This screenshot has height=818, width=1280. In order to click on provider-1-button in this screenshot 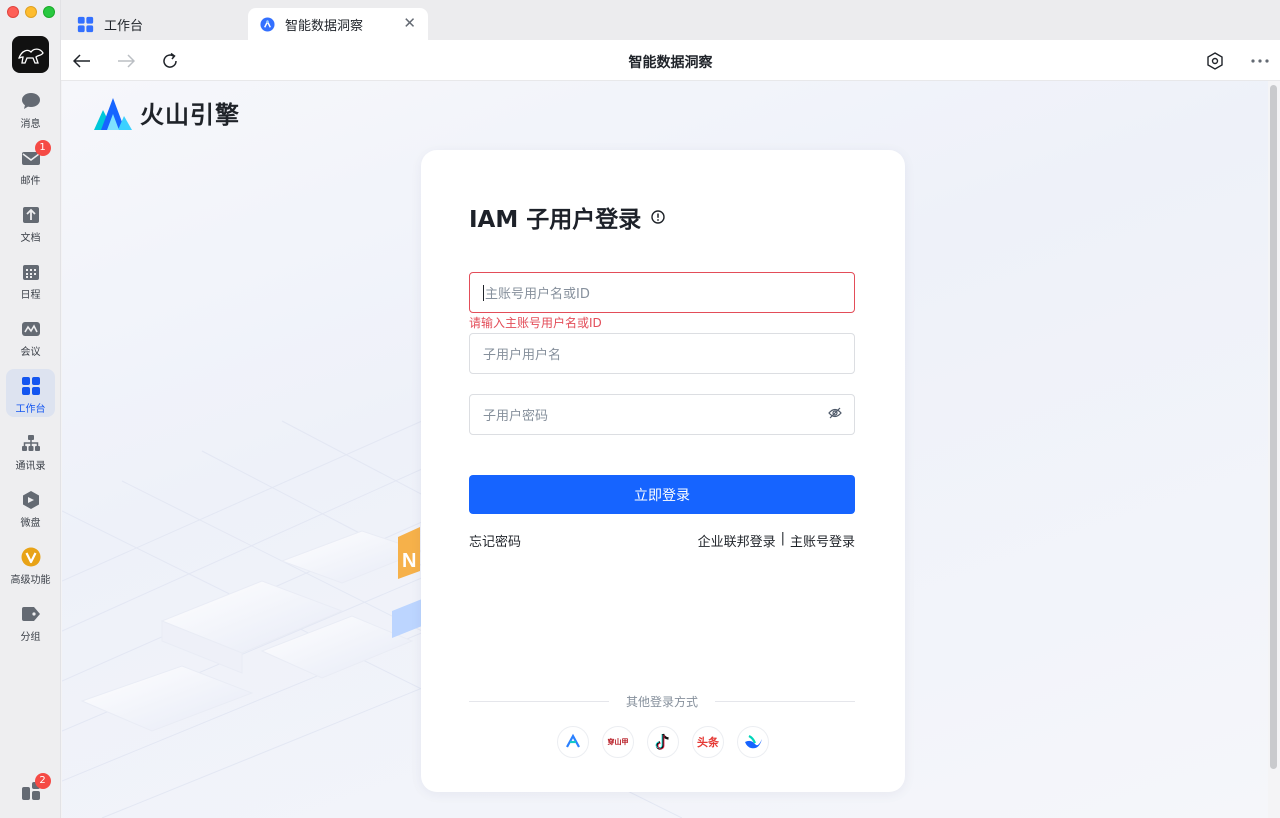, I will do `click(573, 742)`.